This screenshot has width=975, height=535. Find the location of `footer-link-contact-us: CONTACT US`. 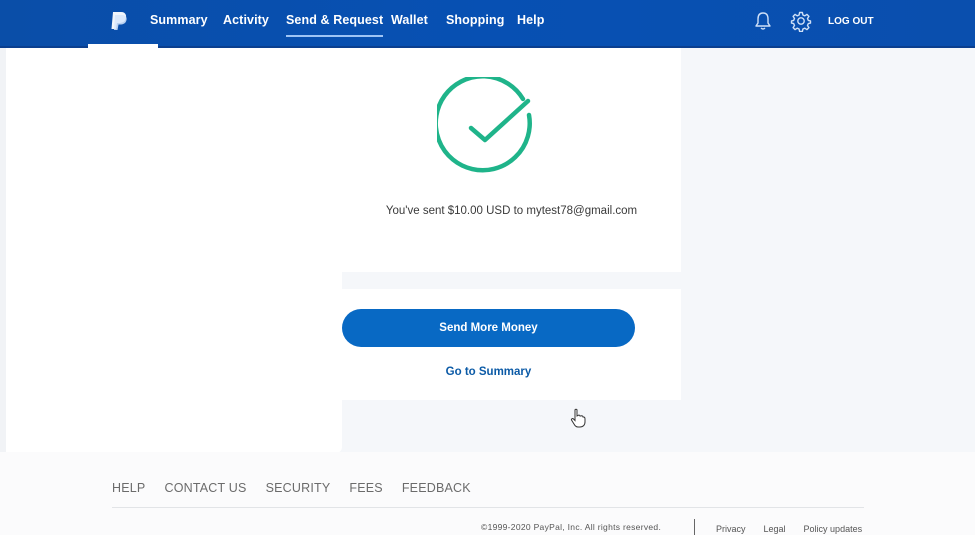

footer-link-contact-us: CONTACT US is located at coordinates (205, 488).